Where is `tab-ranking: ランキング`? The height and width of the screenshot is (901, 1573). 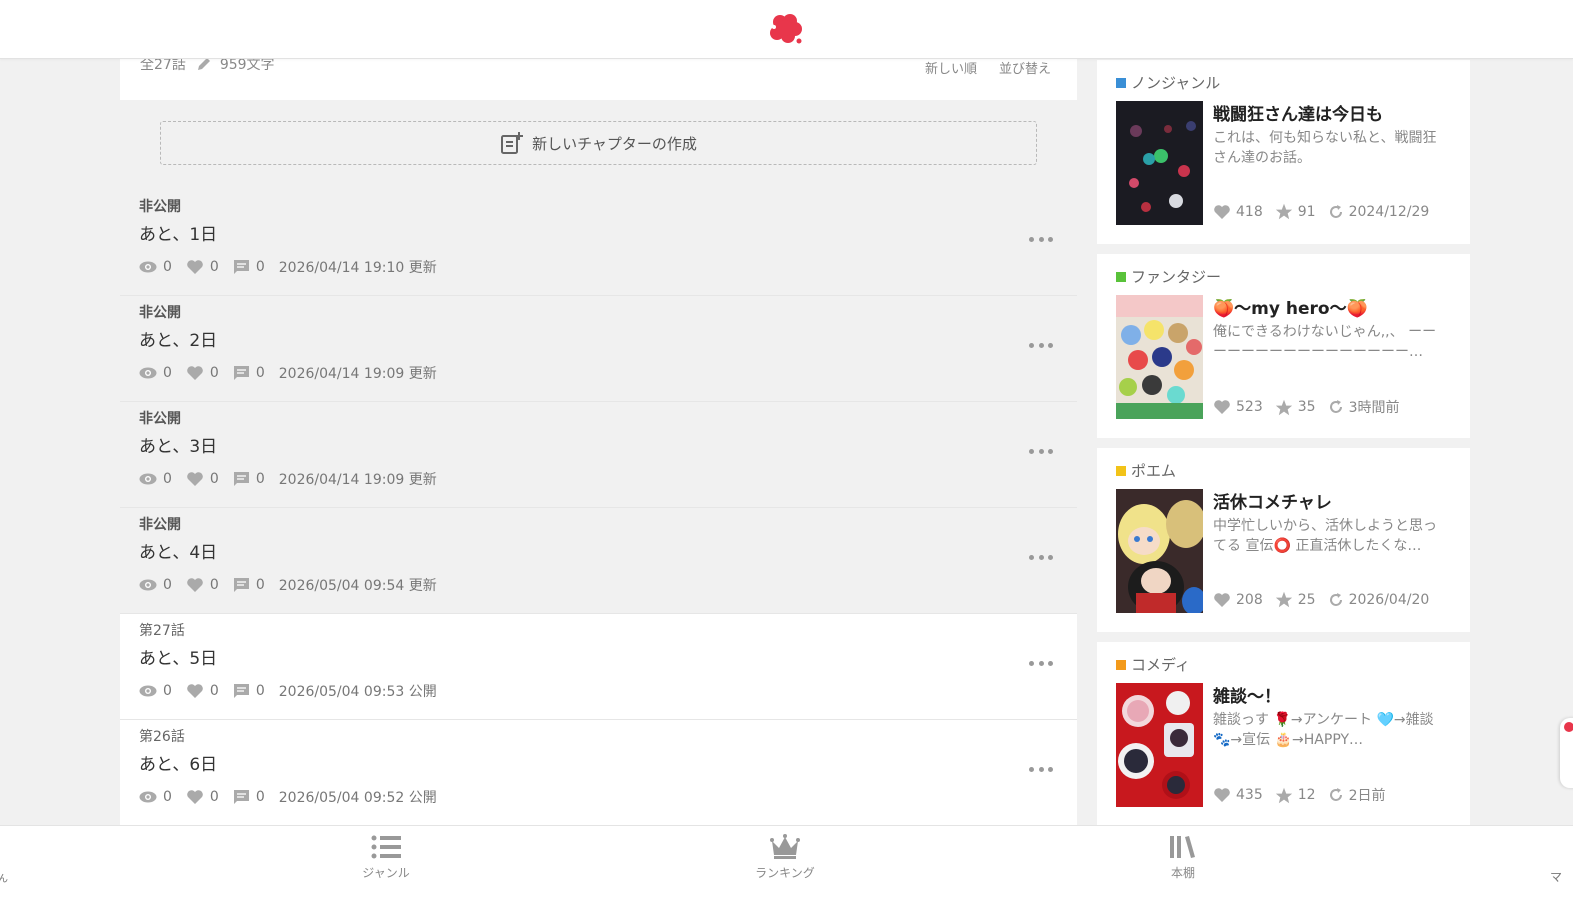
tab-ranking: ランキング is located at coordinates (785, 857).